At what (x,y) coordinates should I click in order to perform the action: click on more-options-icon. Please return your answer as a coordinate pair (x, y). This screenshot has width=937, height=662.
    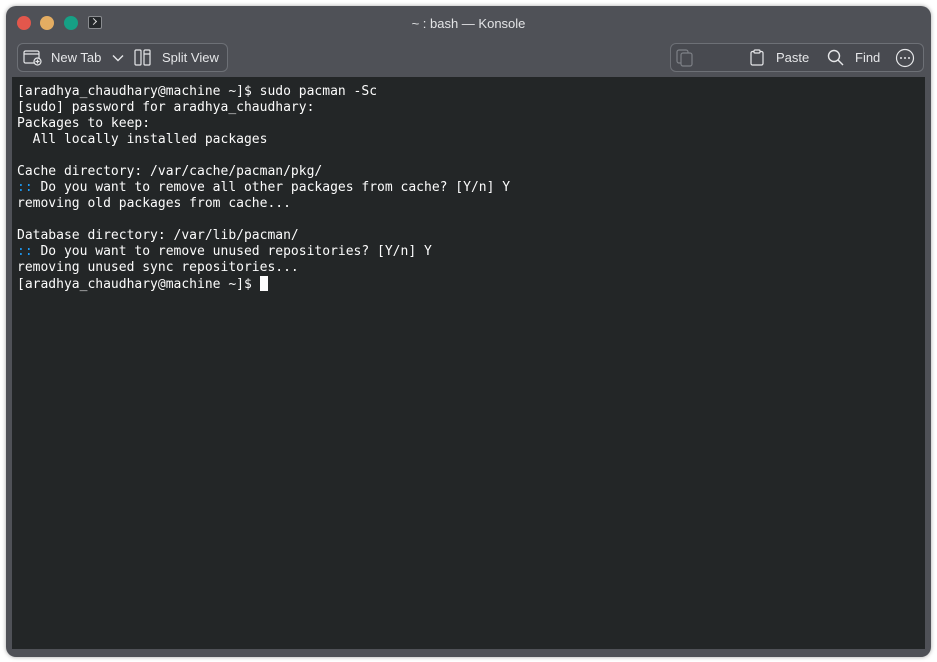
    Looking at the image, I should click on (905, 58).